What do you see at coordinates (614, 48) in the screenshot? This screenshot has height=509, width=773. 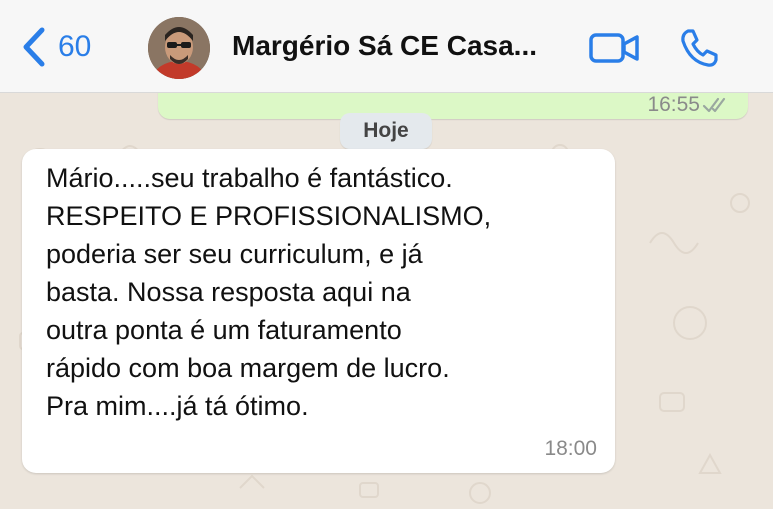 I see `video-camera-icon` at bounding box center [614, 48].